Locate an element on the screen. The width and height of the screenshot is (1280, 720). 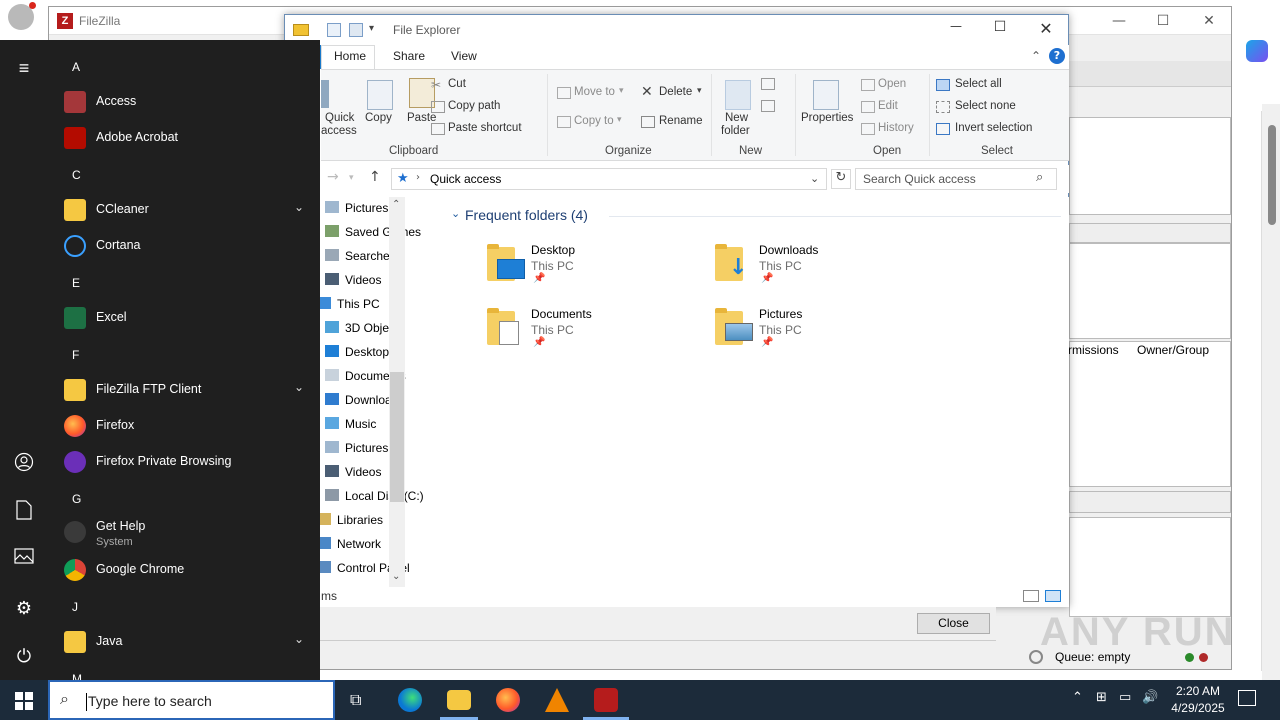
invert-selection-button: Invert selection is located at coordinates (993, 128).